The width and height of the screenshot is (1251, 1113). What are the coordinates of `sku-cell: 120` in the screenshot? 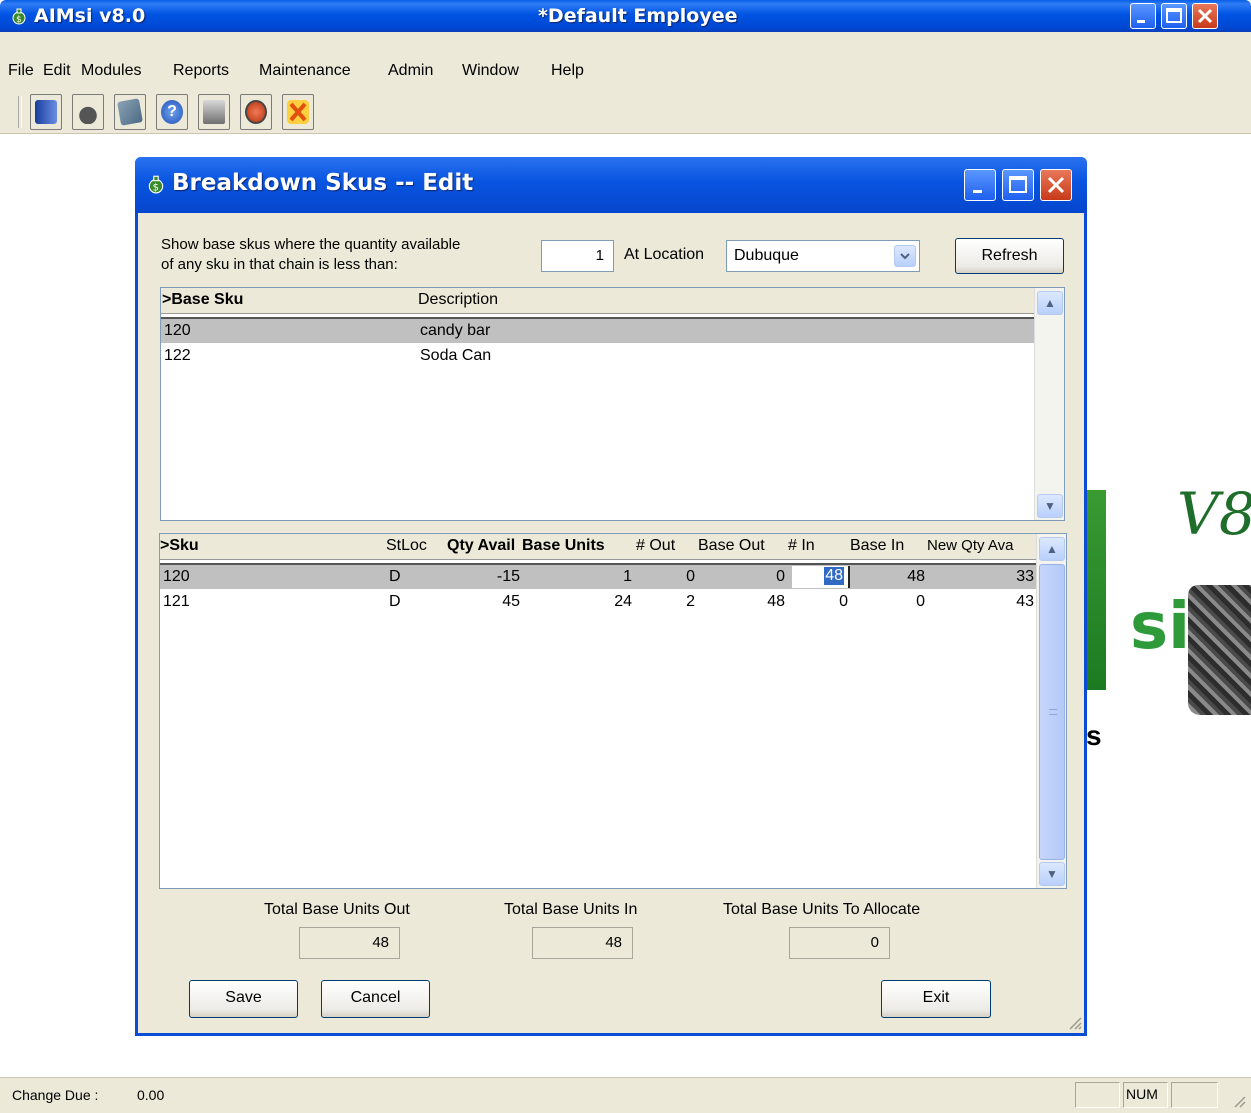 It's located at (176, 576).